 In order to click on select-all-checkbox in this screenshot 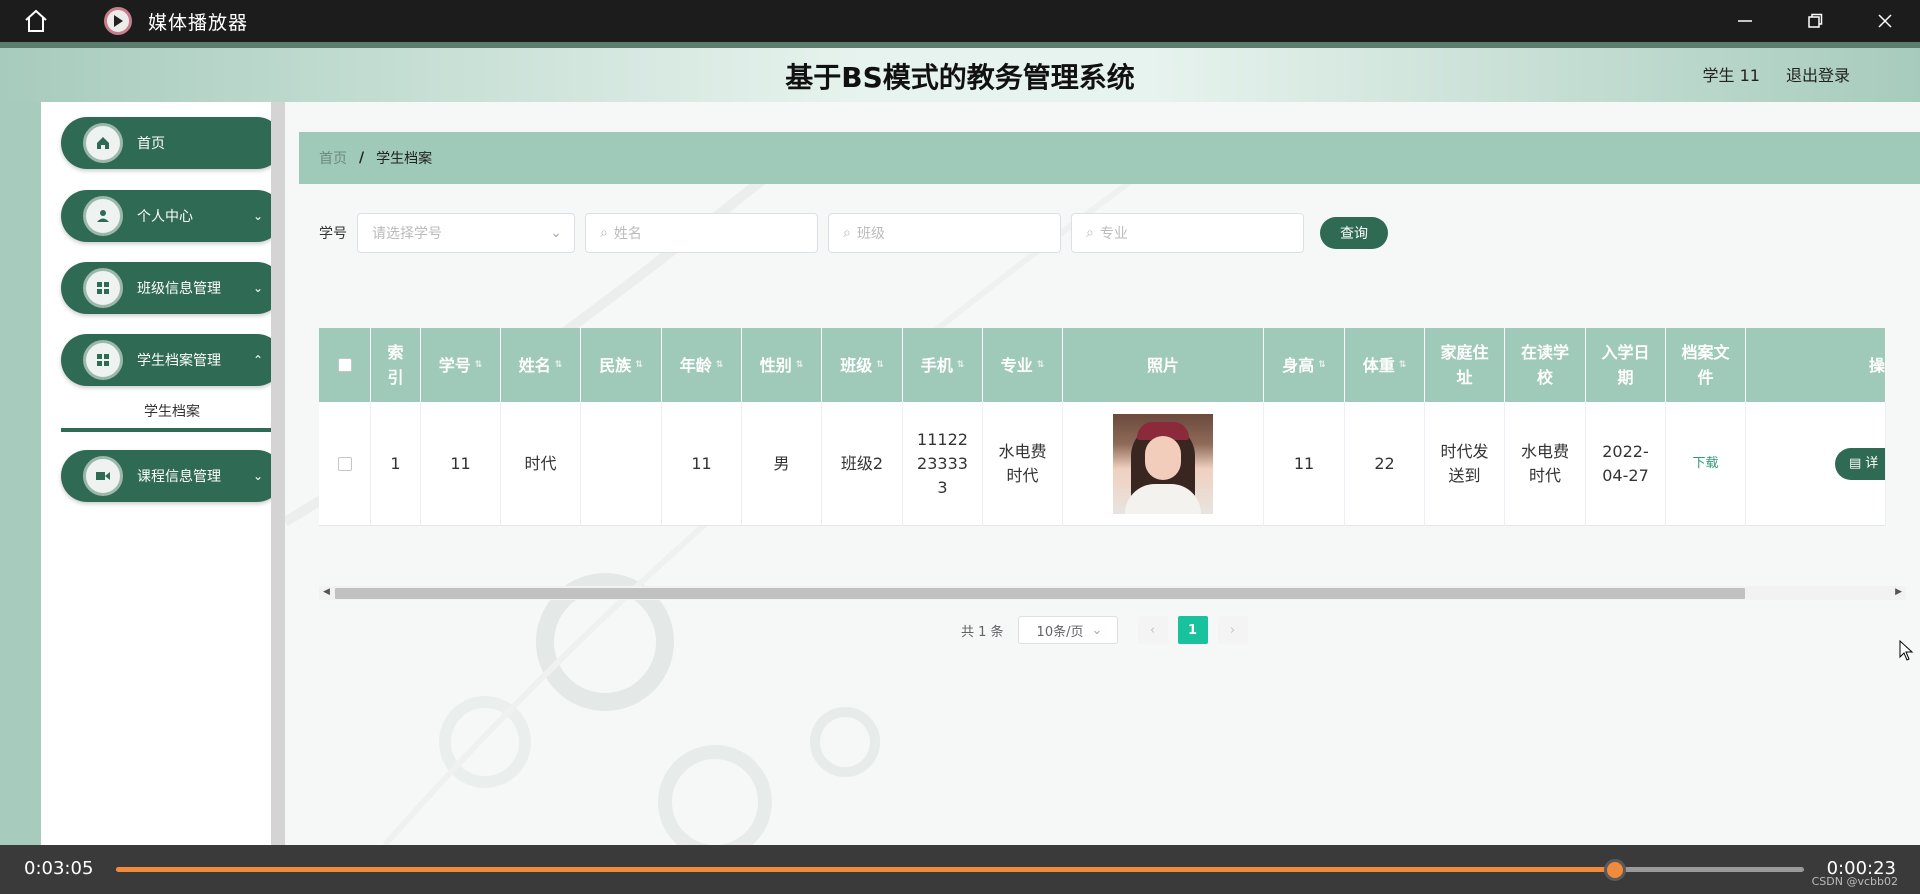, I will do `click(344, 365)`.